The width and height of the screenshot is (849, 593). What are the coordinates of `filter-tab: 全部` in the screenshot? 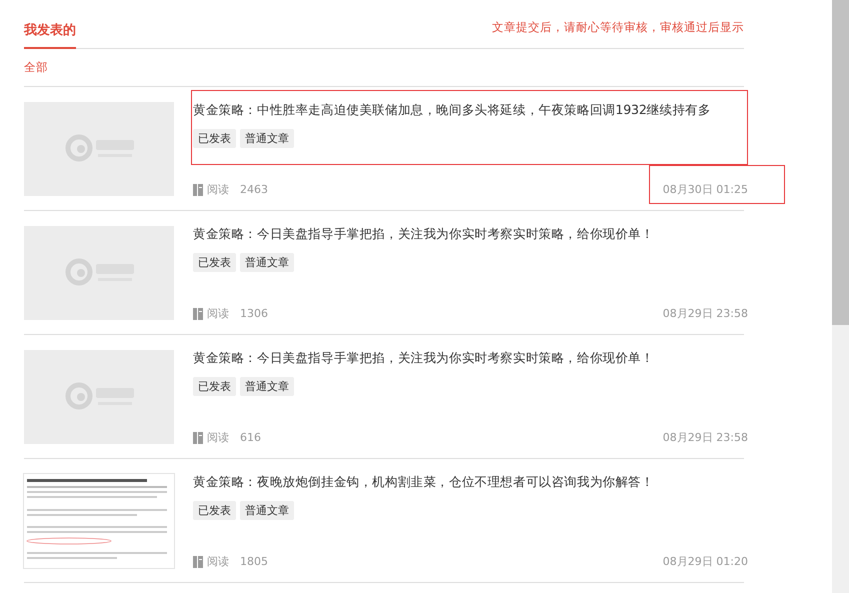 It's located at (36, 67).